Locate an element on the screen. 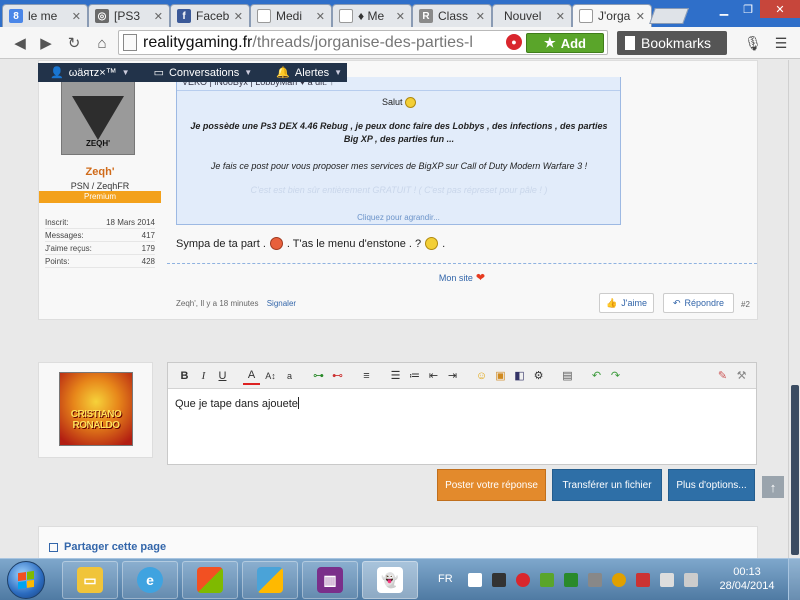  post-author-date: Zeqh', Il y a 18 minutes is located at coordinates (217, 303).